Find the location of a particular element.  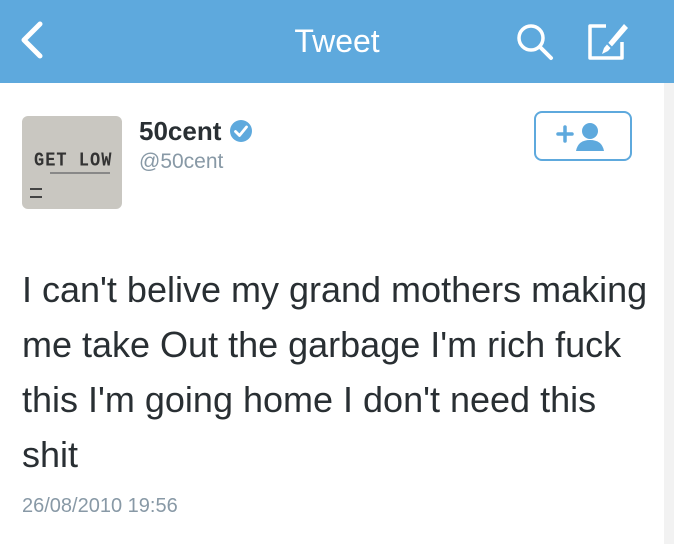

search-icon is located at coordinates (535, 42).